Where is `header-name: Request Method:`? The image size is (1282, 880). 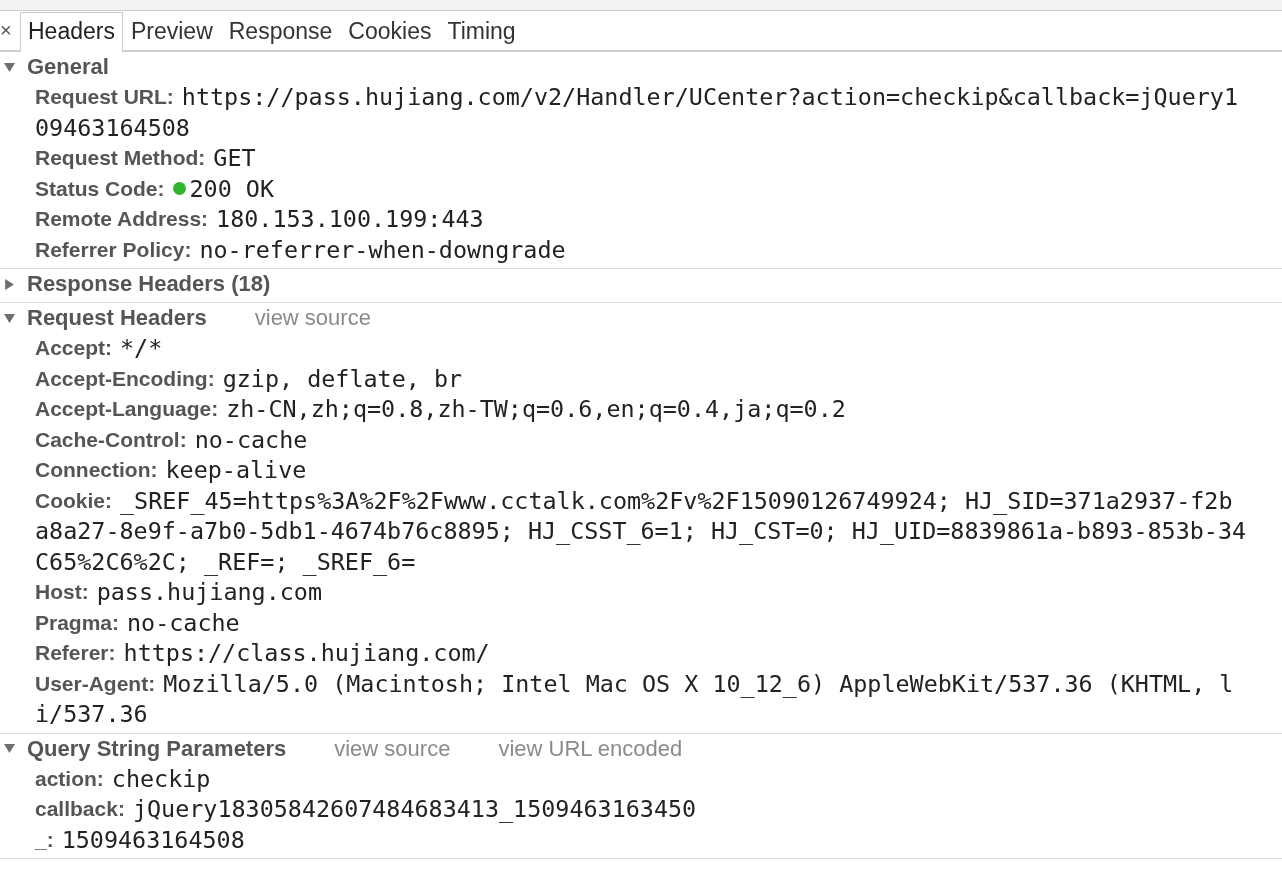
header-name: Request Method: is located at coordinates (120, 158).